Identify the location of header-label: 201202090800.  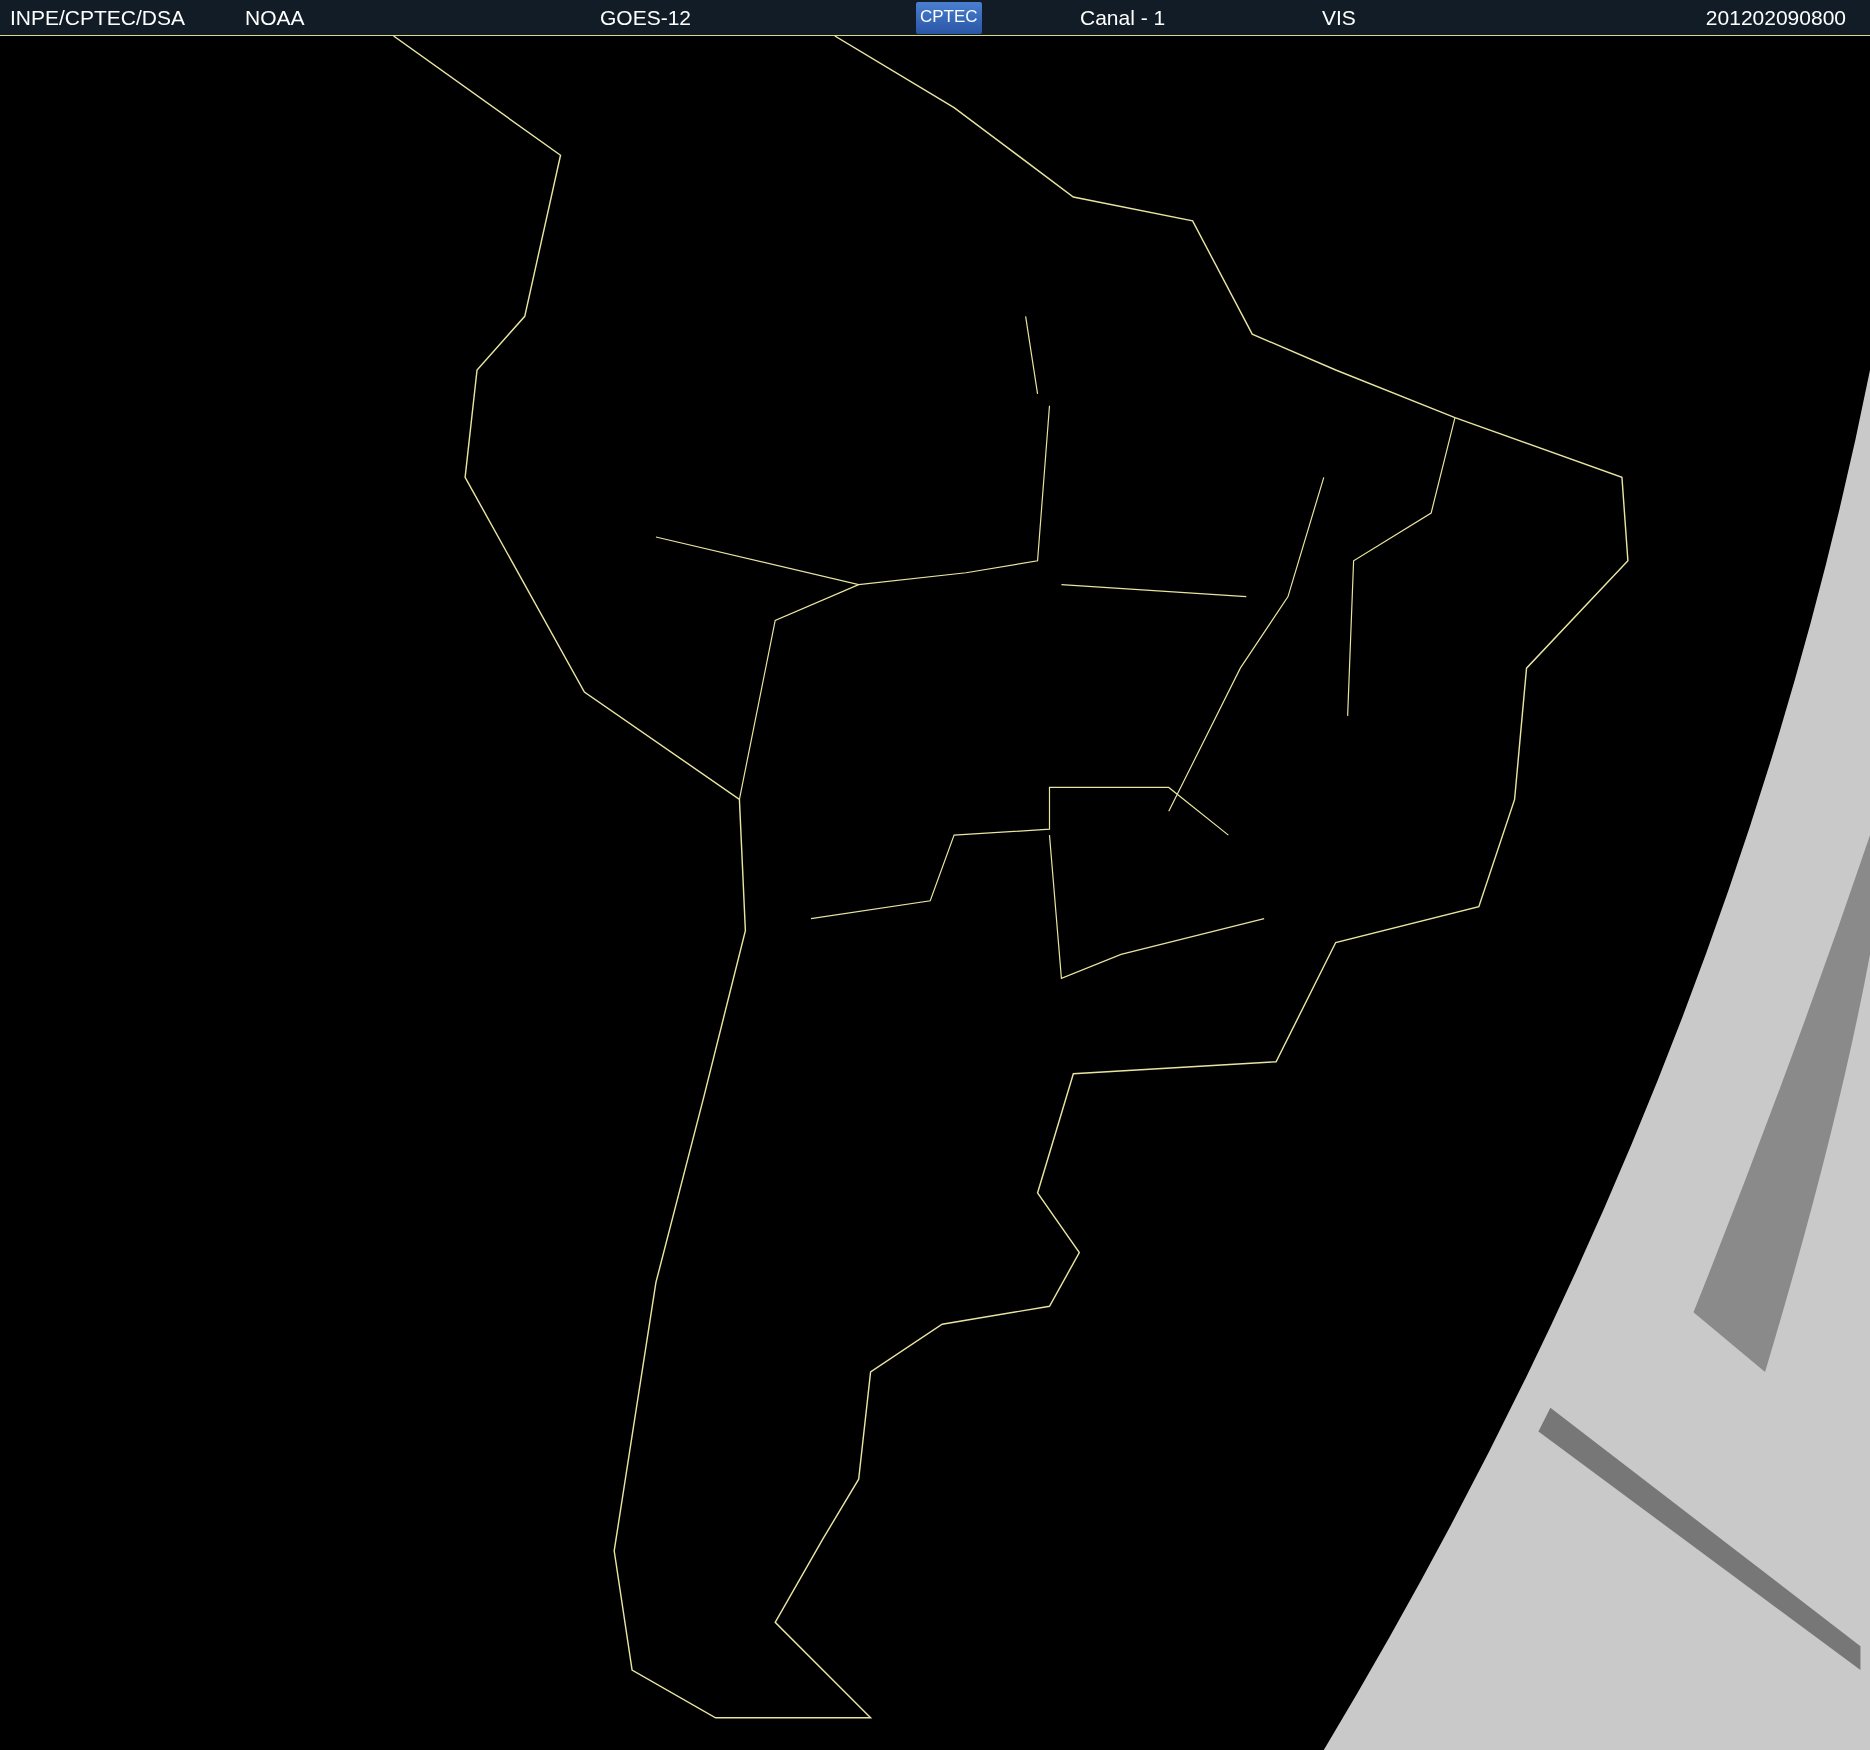
(1775, 17).